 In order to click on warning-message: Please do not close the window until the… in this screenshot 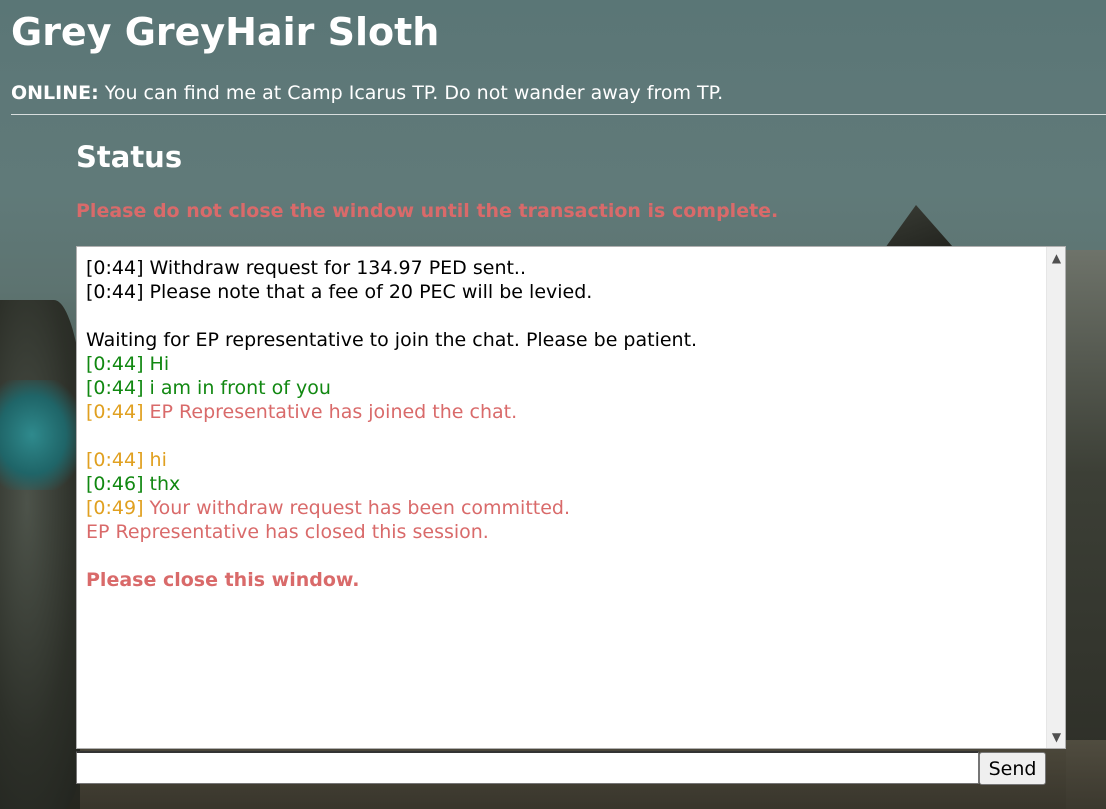, I will do `click(427, 211)`.